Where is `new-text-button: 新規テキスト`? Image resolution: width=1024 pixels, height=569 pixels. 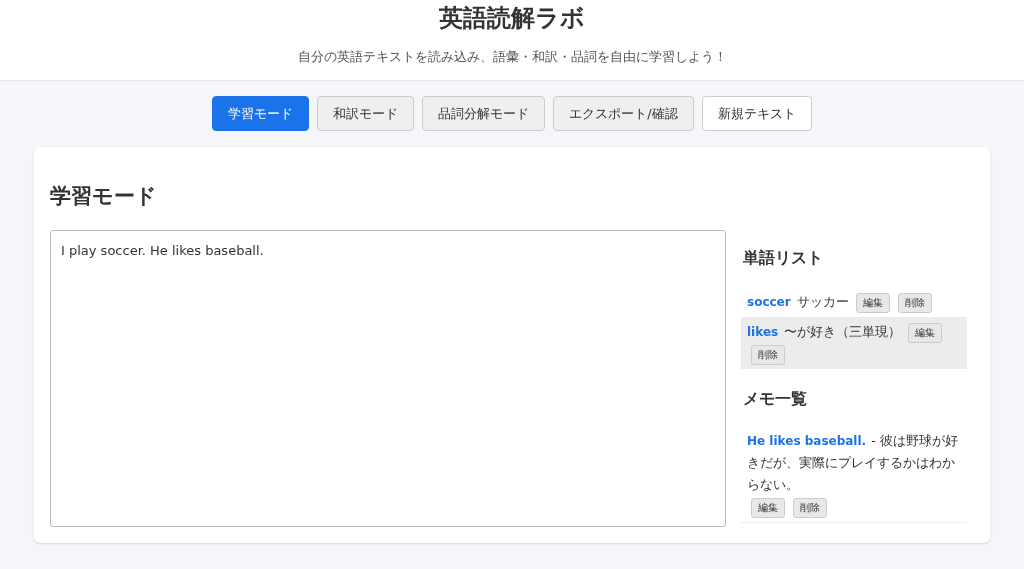 new-text-button: 新規テキスト is located at coordinates (756, 113).